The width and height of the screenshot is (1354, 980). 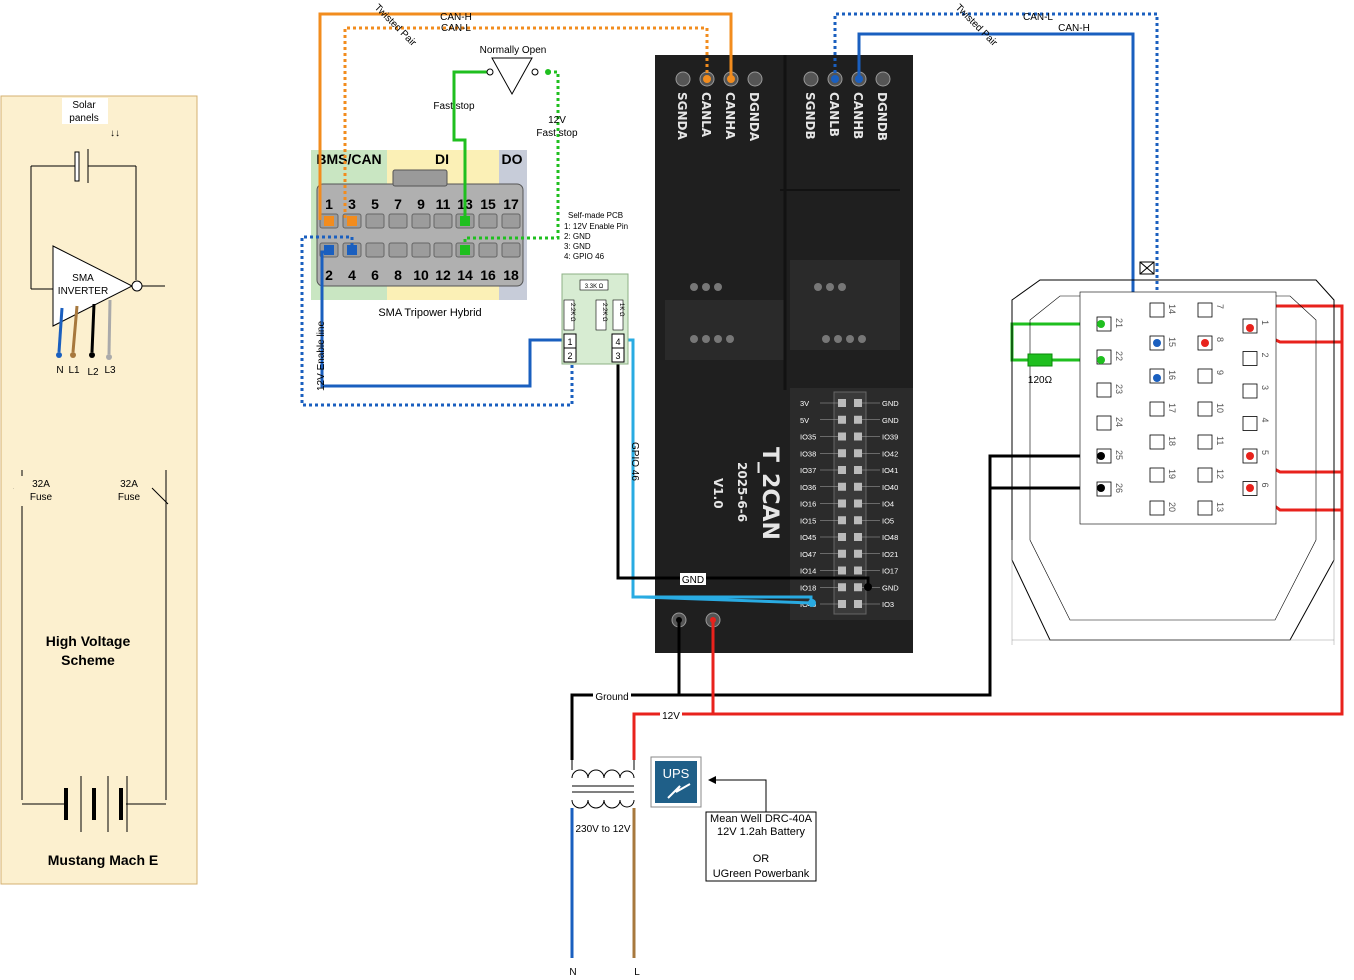 What do you see at coordinates (129, 497) in the screenshot?
I see `fuse-right-label-2: Fuse` at bounding box center [129, 497].